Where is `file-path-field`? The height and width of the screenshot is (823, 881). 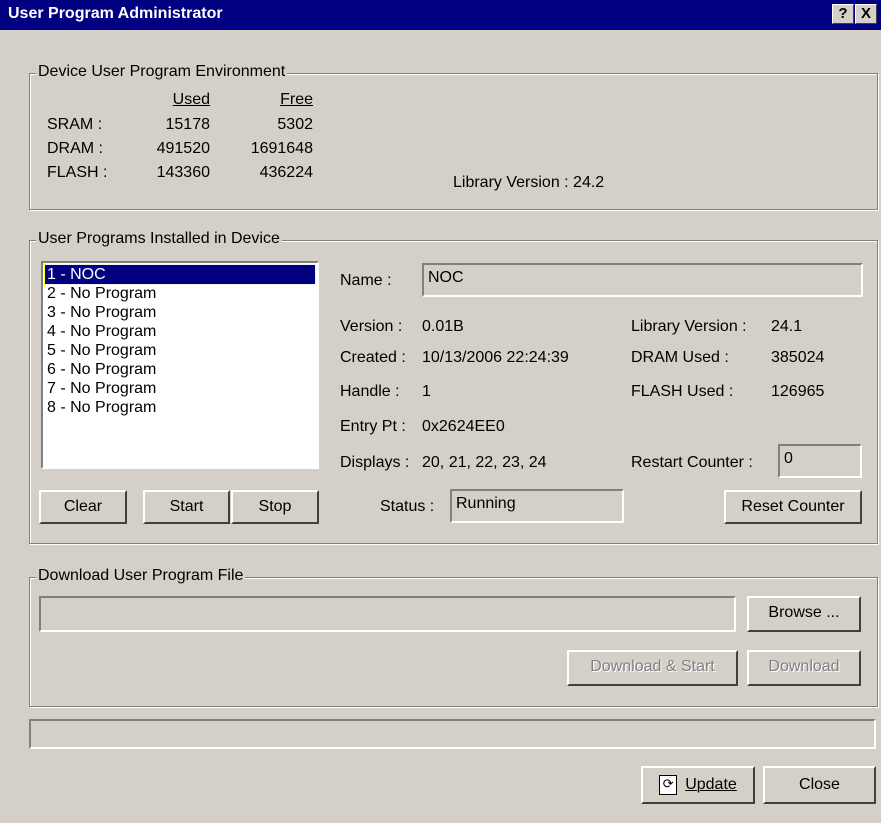 file-path-field is located at coordinates (387, 614).